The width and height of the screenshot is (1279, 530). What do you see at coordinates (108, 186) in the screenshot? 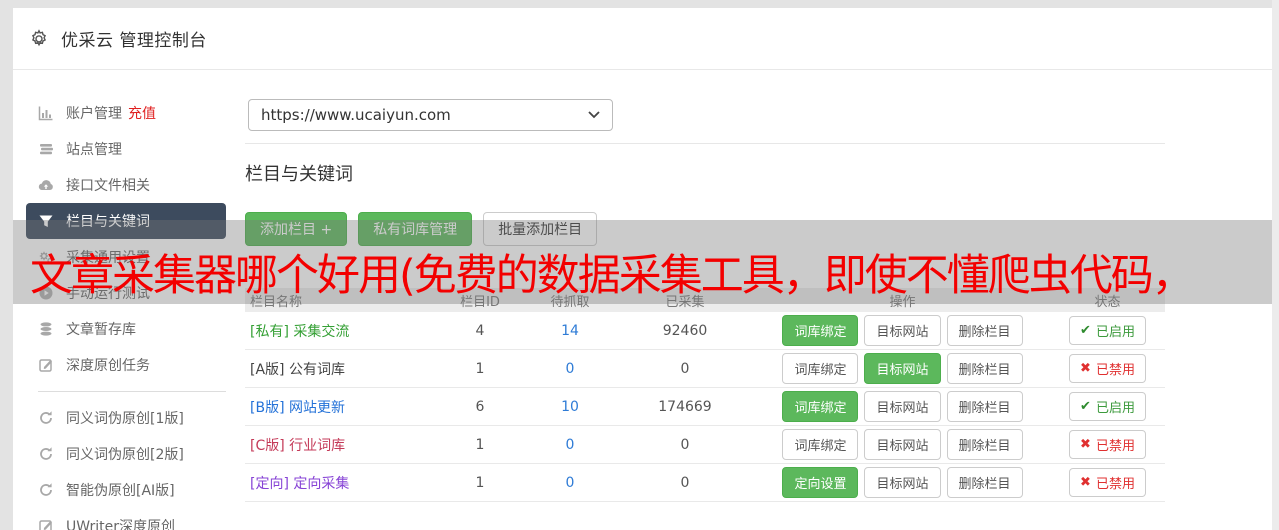
I see `sidebar-item-label: 接口文件相关` at bounding box center [108, 186].